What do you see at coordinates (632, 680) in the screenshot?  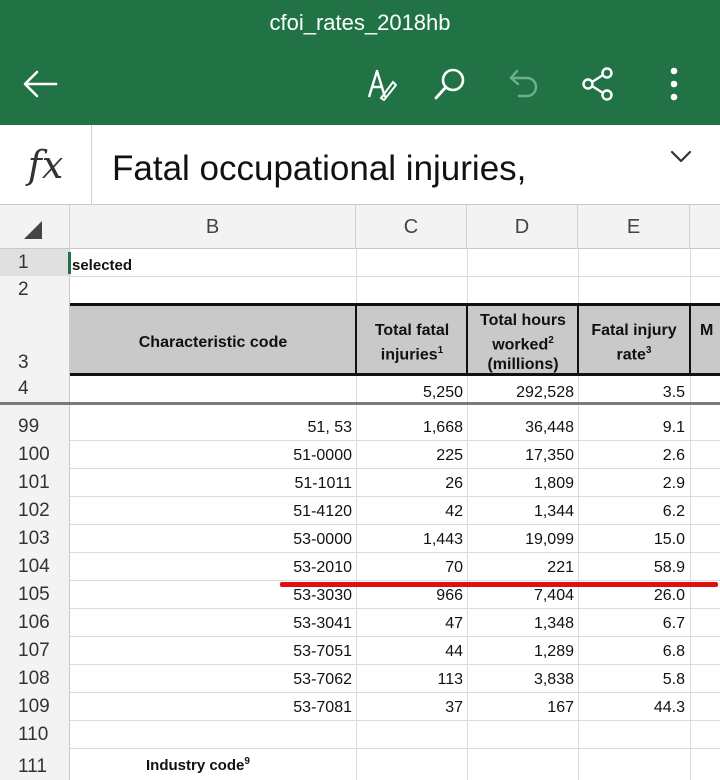 I see `cell-injury-rate: 5.8` at bounding box center [632, 680].